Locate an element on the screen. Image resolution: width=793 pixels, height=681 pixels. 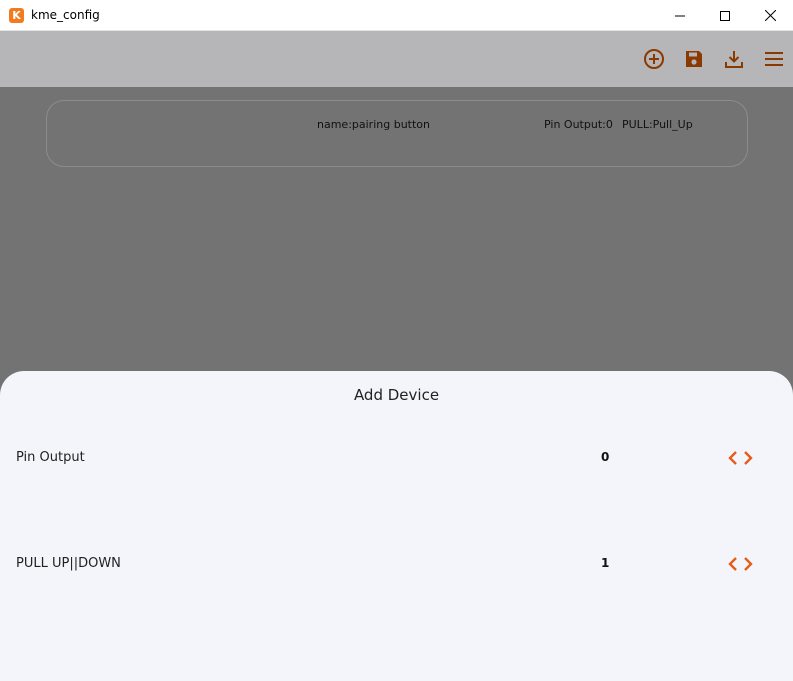
maximize-icon is located at coordinates (725, 15).